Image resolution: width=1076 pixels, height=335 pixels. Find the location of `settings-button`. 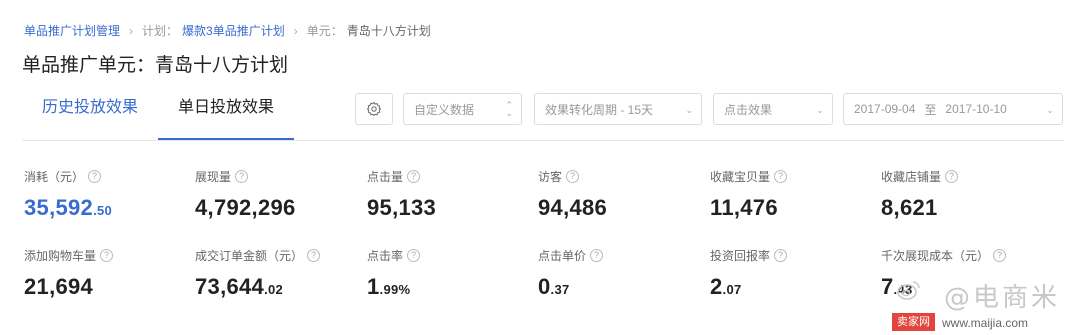

settings-button is located at coordinates (374, 109).